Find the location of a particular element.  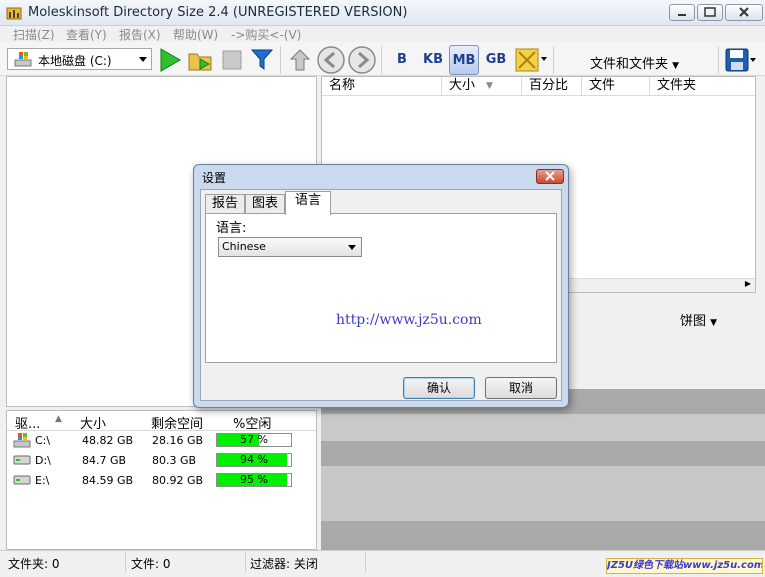

sort-descending-icon: ▼ is located at coordinates (489, 86).